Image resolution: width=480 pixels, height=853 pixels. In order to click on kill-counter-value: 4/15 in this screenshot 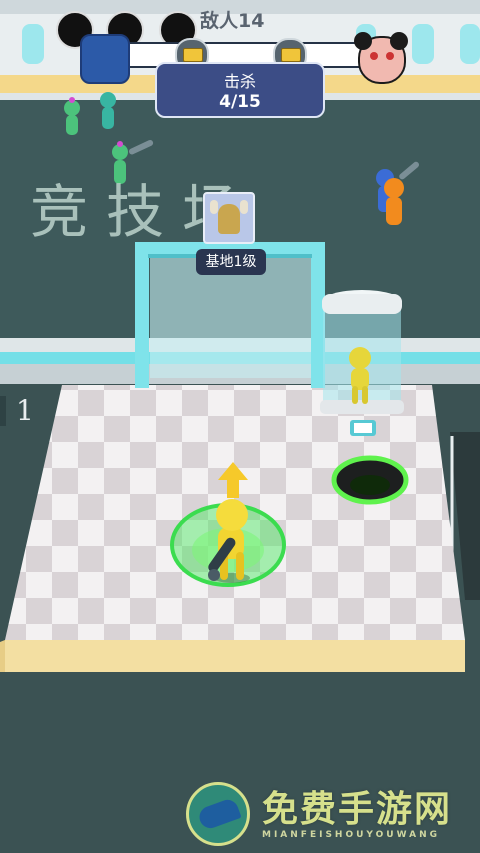, I will do `click(240, 102)`.